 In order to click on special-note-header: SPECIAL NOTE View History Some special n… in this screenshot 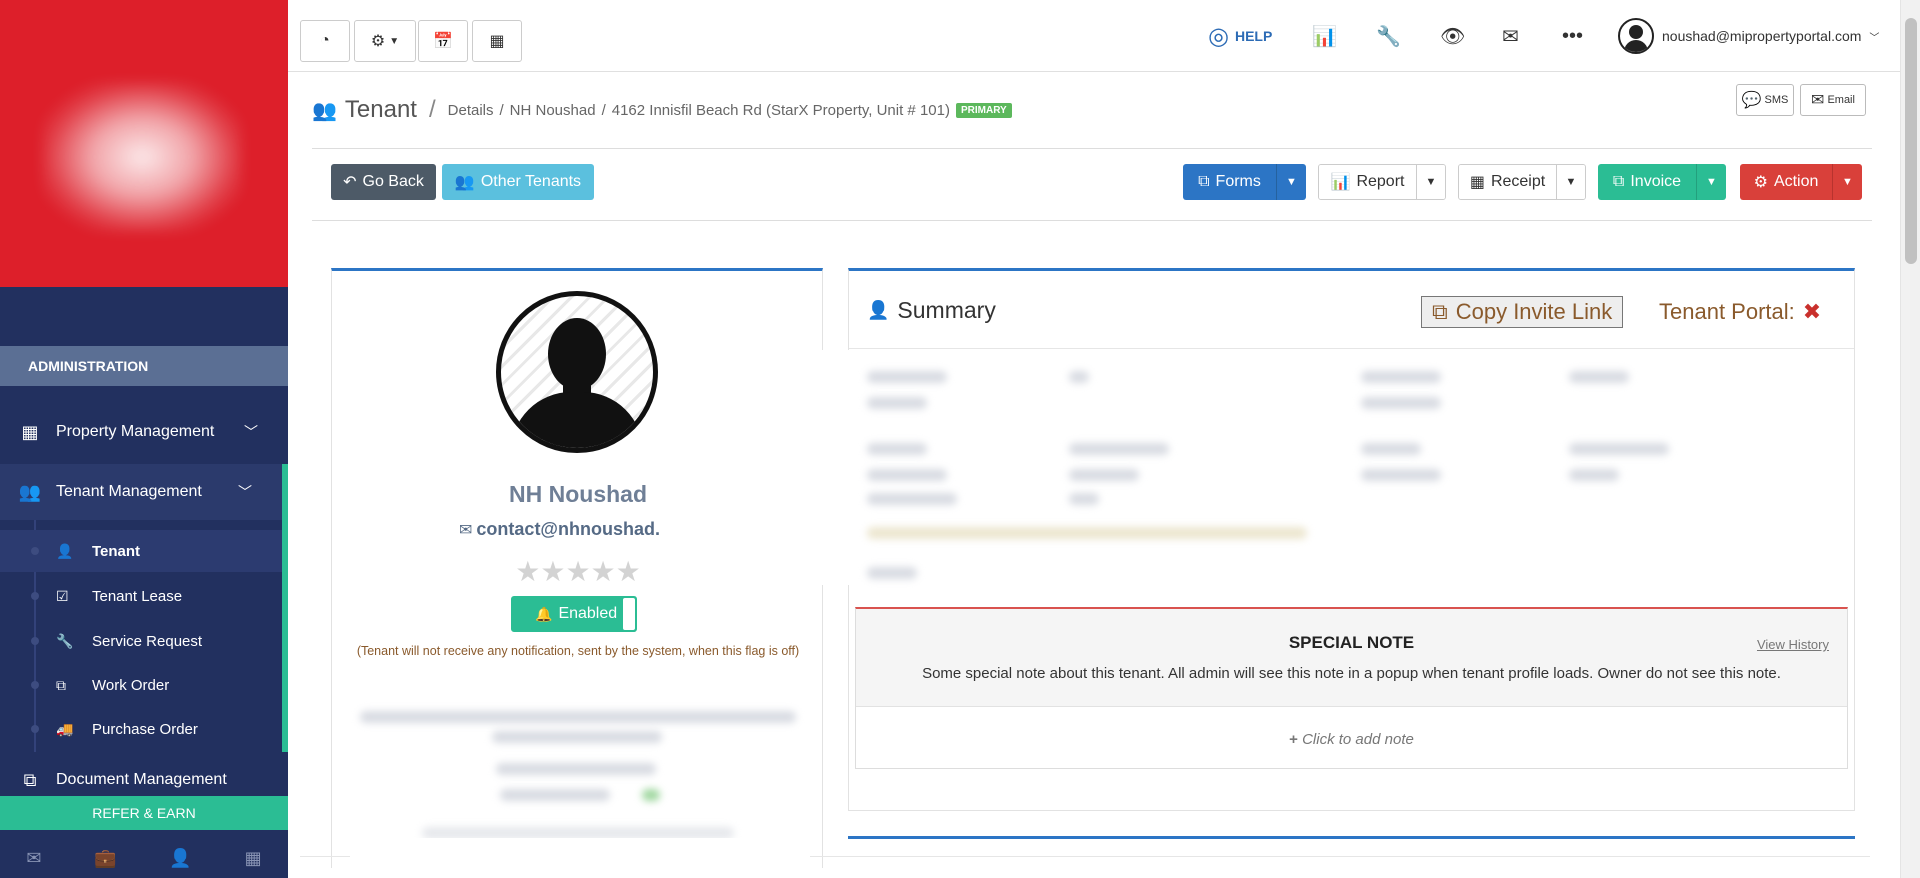, I will do `click(1351, 658)`.